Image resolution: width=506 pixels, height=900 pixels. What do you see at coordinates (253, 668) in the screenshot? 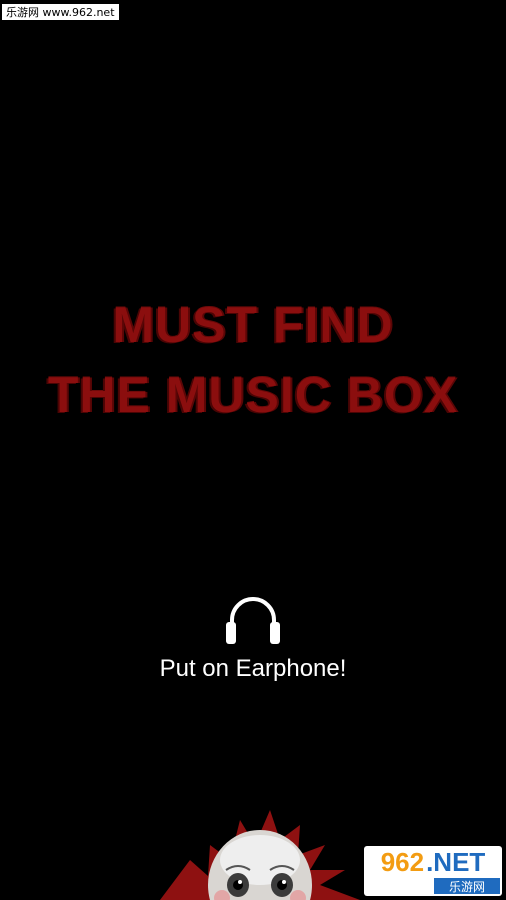
I see `earphone-prompt: Put on Earphone!` at bounding box center [253, 668].